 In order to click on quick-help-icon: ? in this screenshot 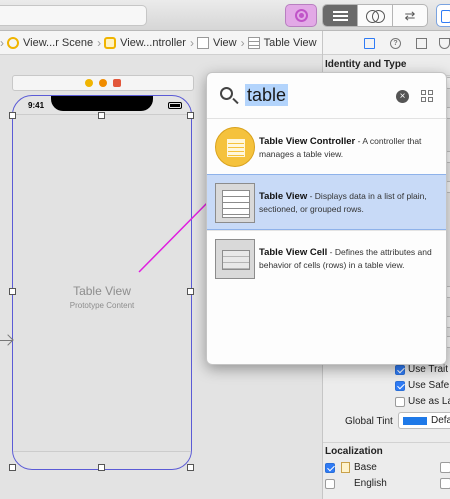, I will do `click(395, 43)`.